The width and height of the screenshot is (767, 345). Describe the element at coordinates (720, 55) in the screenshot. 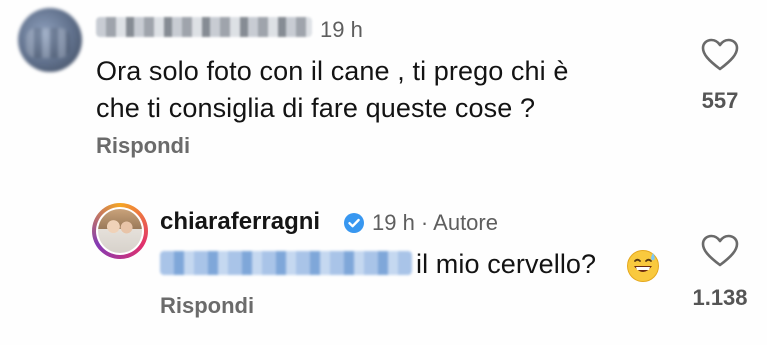

I see `like-heart-icon` at that location.